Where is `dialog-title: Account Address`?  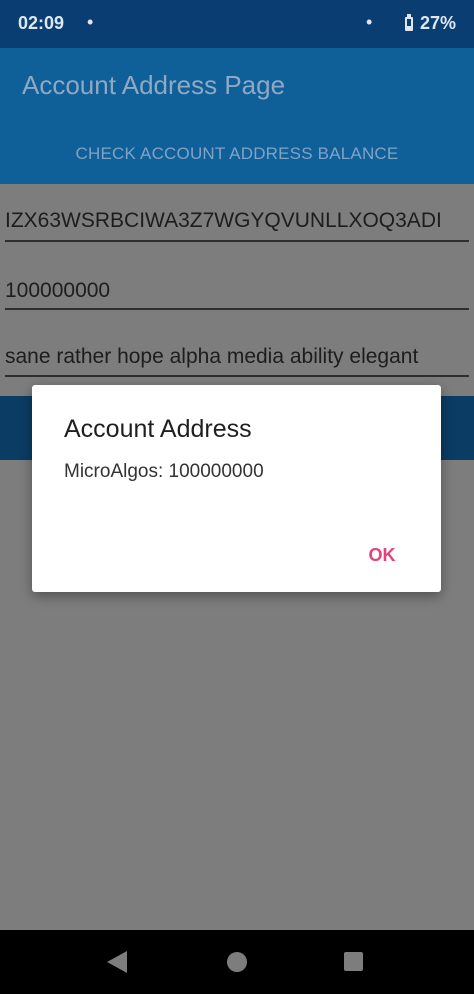 dialog-title: Account Address is located at coordinates (158, 429).